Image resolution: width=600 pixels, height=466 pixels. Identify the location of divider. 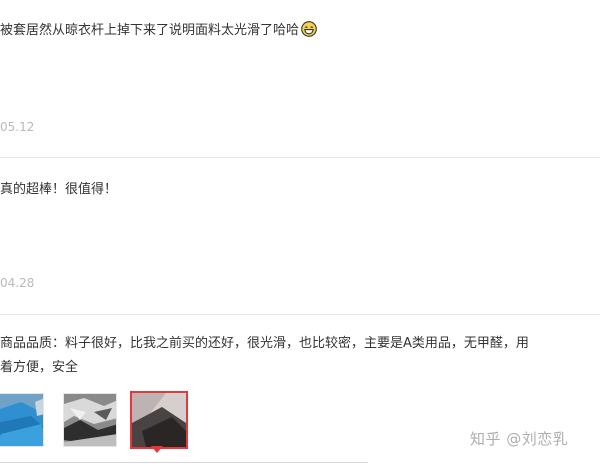
(184, 462).